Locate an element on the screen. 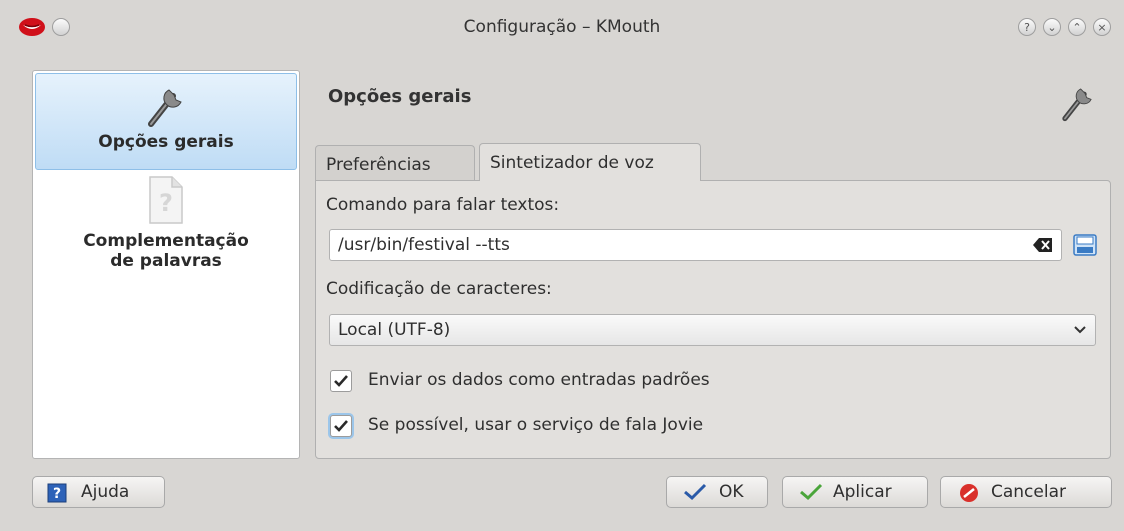 The image size is (1124, 531). sidebar-item-general-options: Opções gerais is located at coordinates (166, 121).